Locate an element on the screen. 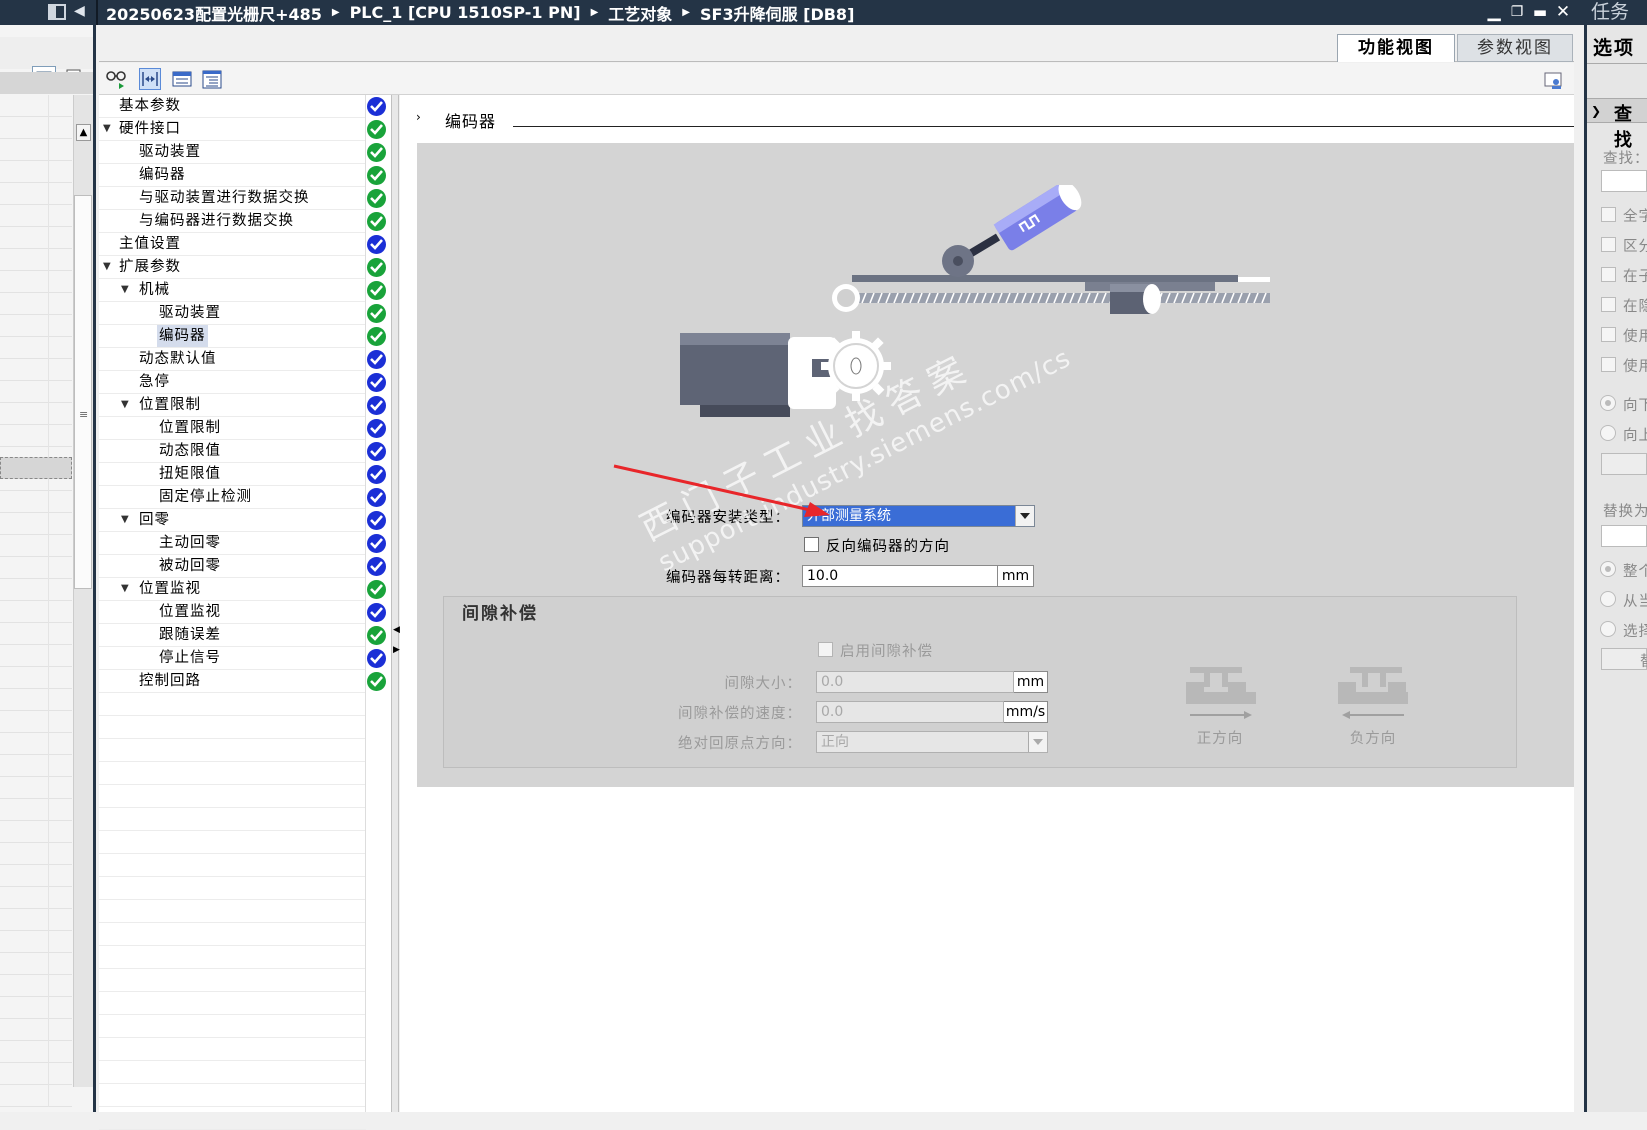  nav-item: ▼ 位置监视 is located at coordinates (242, 589).